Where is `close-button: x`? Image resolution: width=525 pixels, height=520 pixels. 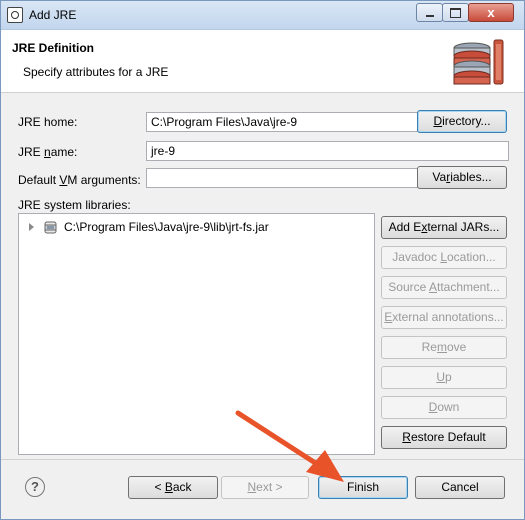 close-button: x is located at coordinates (491, 12).